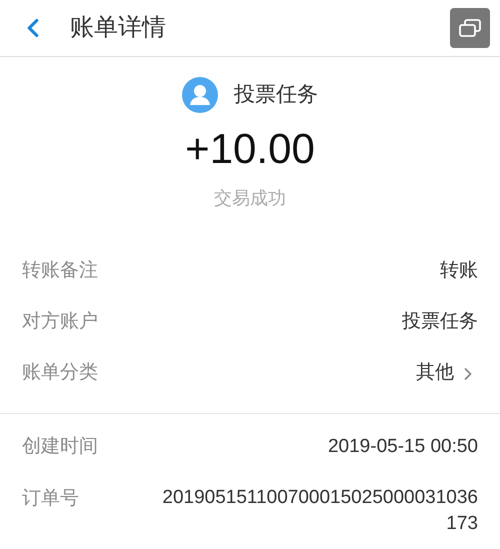 The width and height of the screenshot is (500, 549). What do you see at coordinates (60, 271) in the screenshot?
I see `row-label: 转账备注` at bounding box center [60, 271].